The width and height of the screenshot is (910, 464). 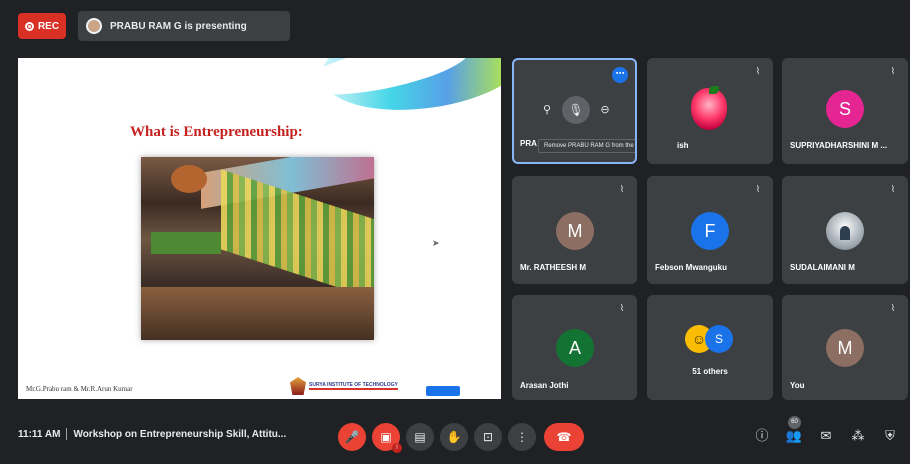 I want to click on chat-icon: ✉, so click(x=826, y=436).